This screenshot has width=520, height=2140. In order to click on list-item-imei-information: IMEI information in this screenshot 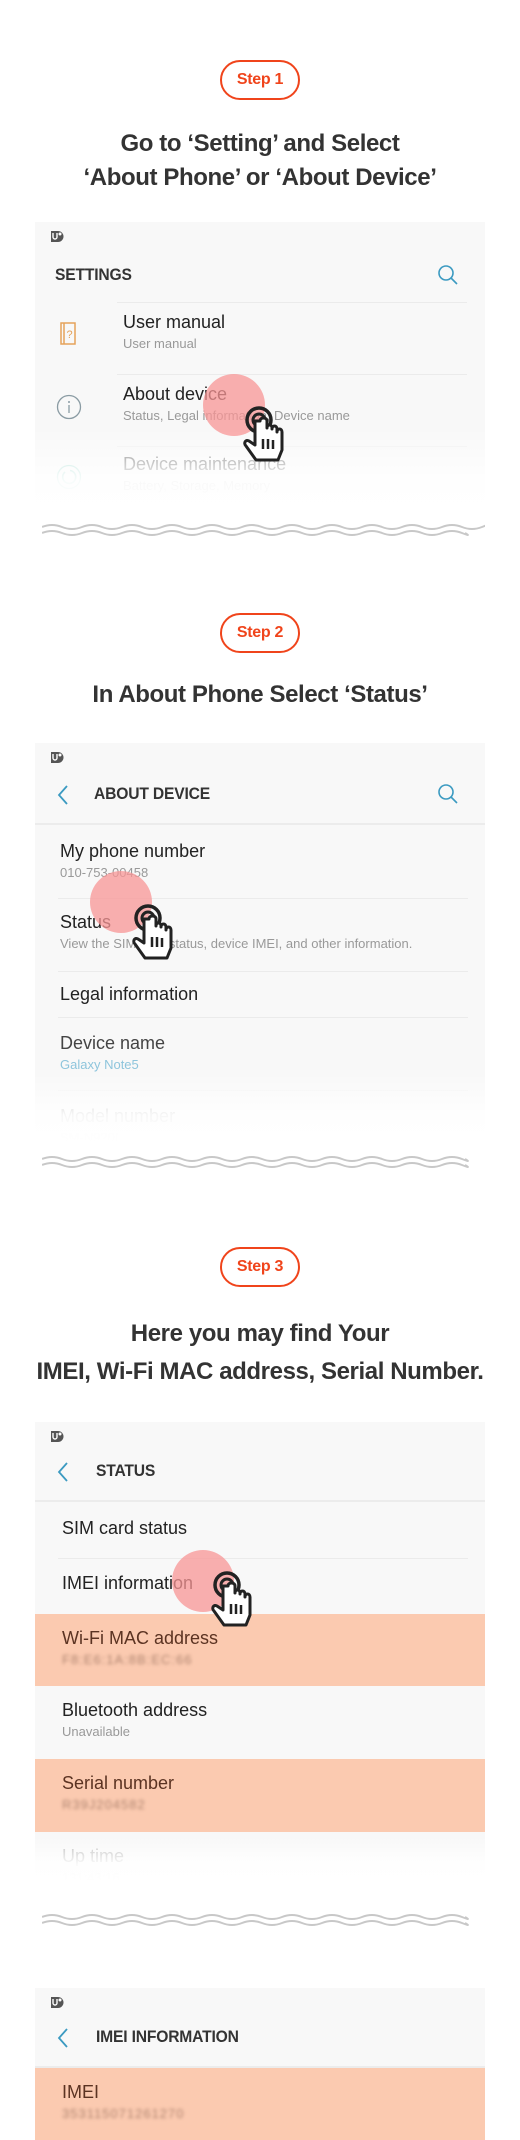, I will do `click(260, 1586)`.